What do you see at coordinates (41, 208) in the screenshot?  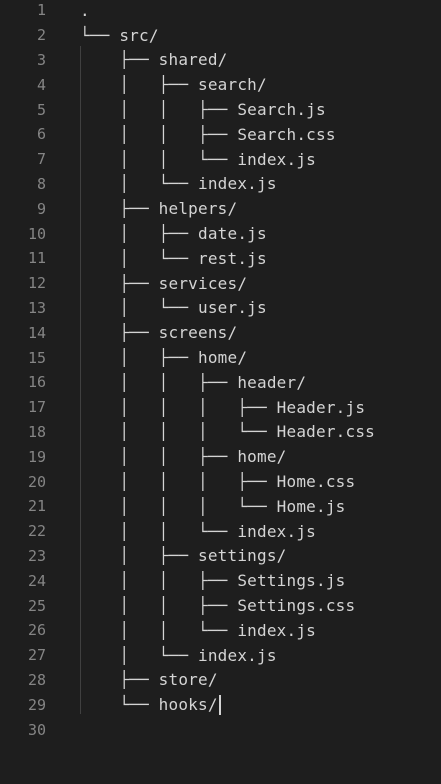 I see `line-number: 9` at bounding box center [41, 208].